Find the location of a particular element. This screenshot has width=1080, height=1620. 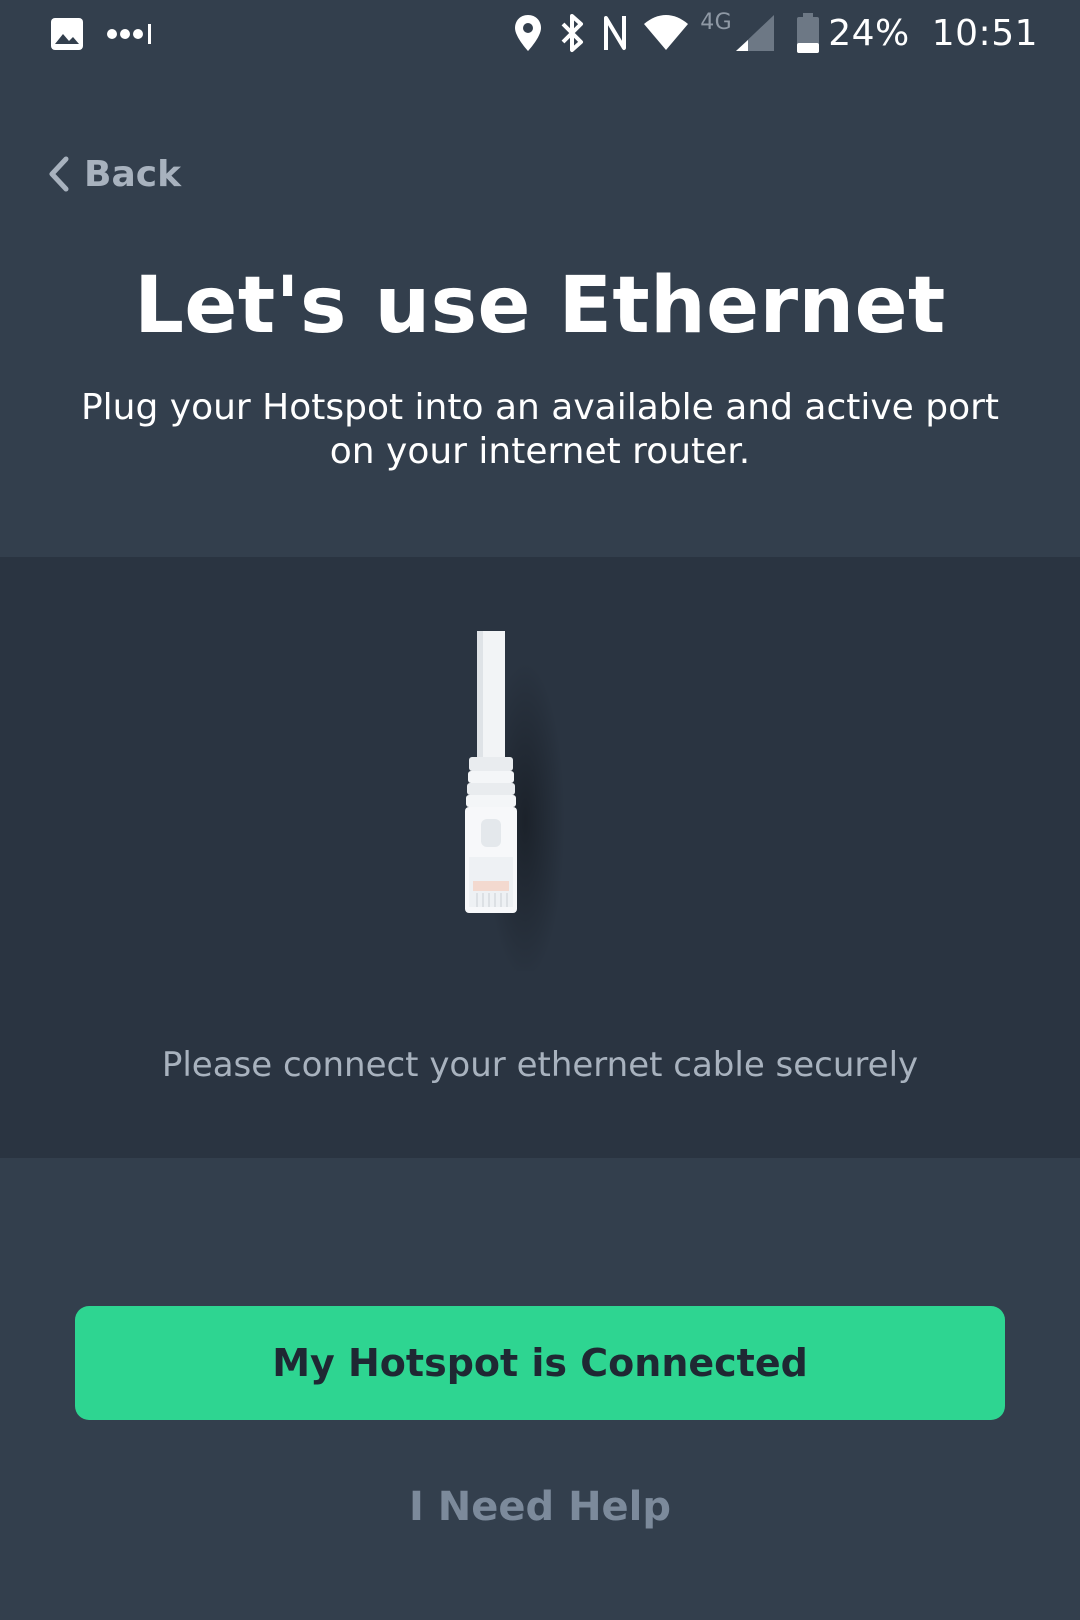

back-button: Back is located at coordinates (114, 174).